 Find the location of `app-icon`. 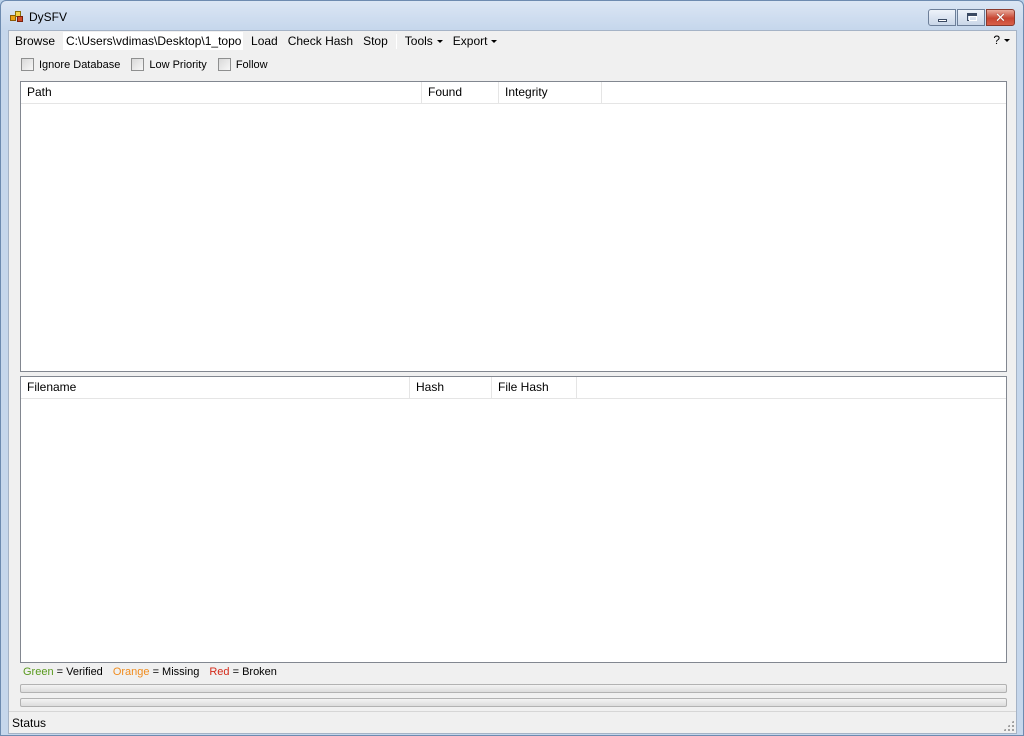

app-icon is located at coordinates (17, 16).